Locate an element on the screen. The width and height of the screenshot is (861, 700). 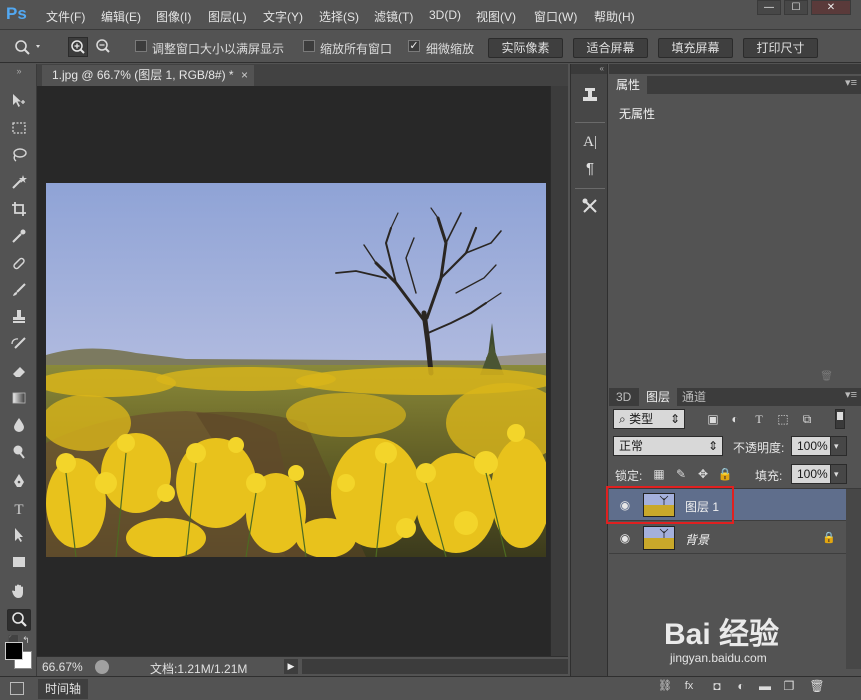
layer-filter-select: ⌕ 类型 ⇕ is located at coordinates (649, 419).